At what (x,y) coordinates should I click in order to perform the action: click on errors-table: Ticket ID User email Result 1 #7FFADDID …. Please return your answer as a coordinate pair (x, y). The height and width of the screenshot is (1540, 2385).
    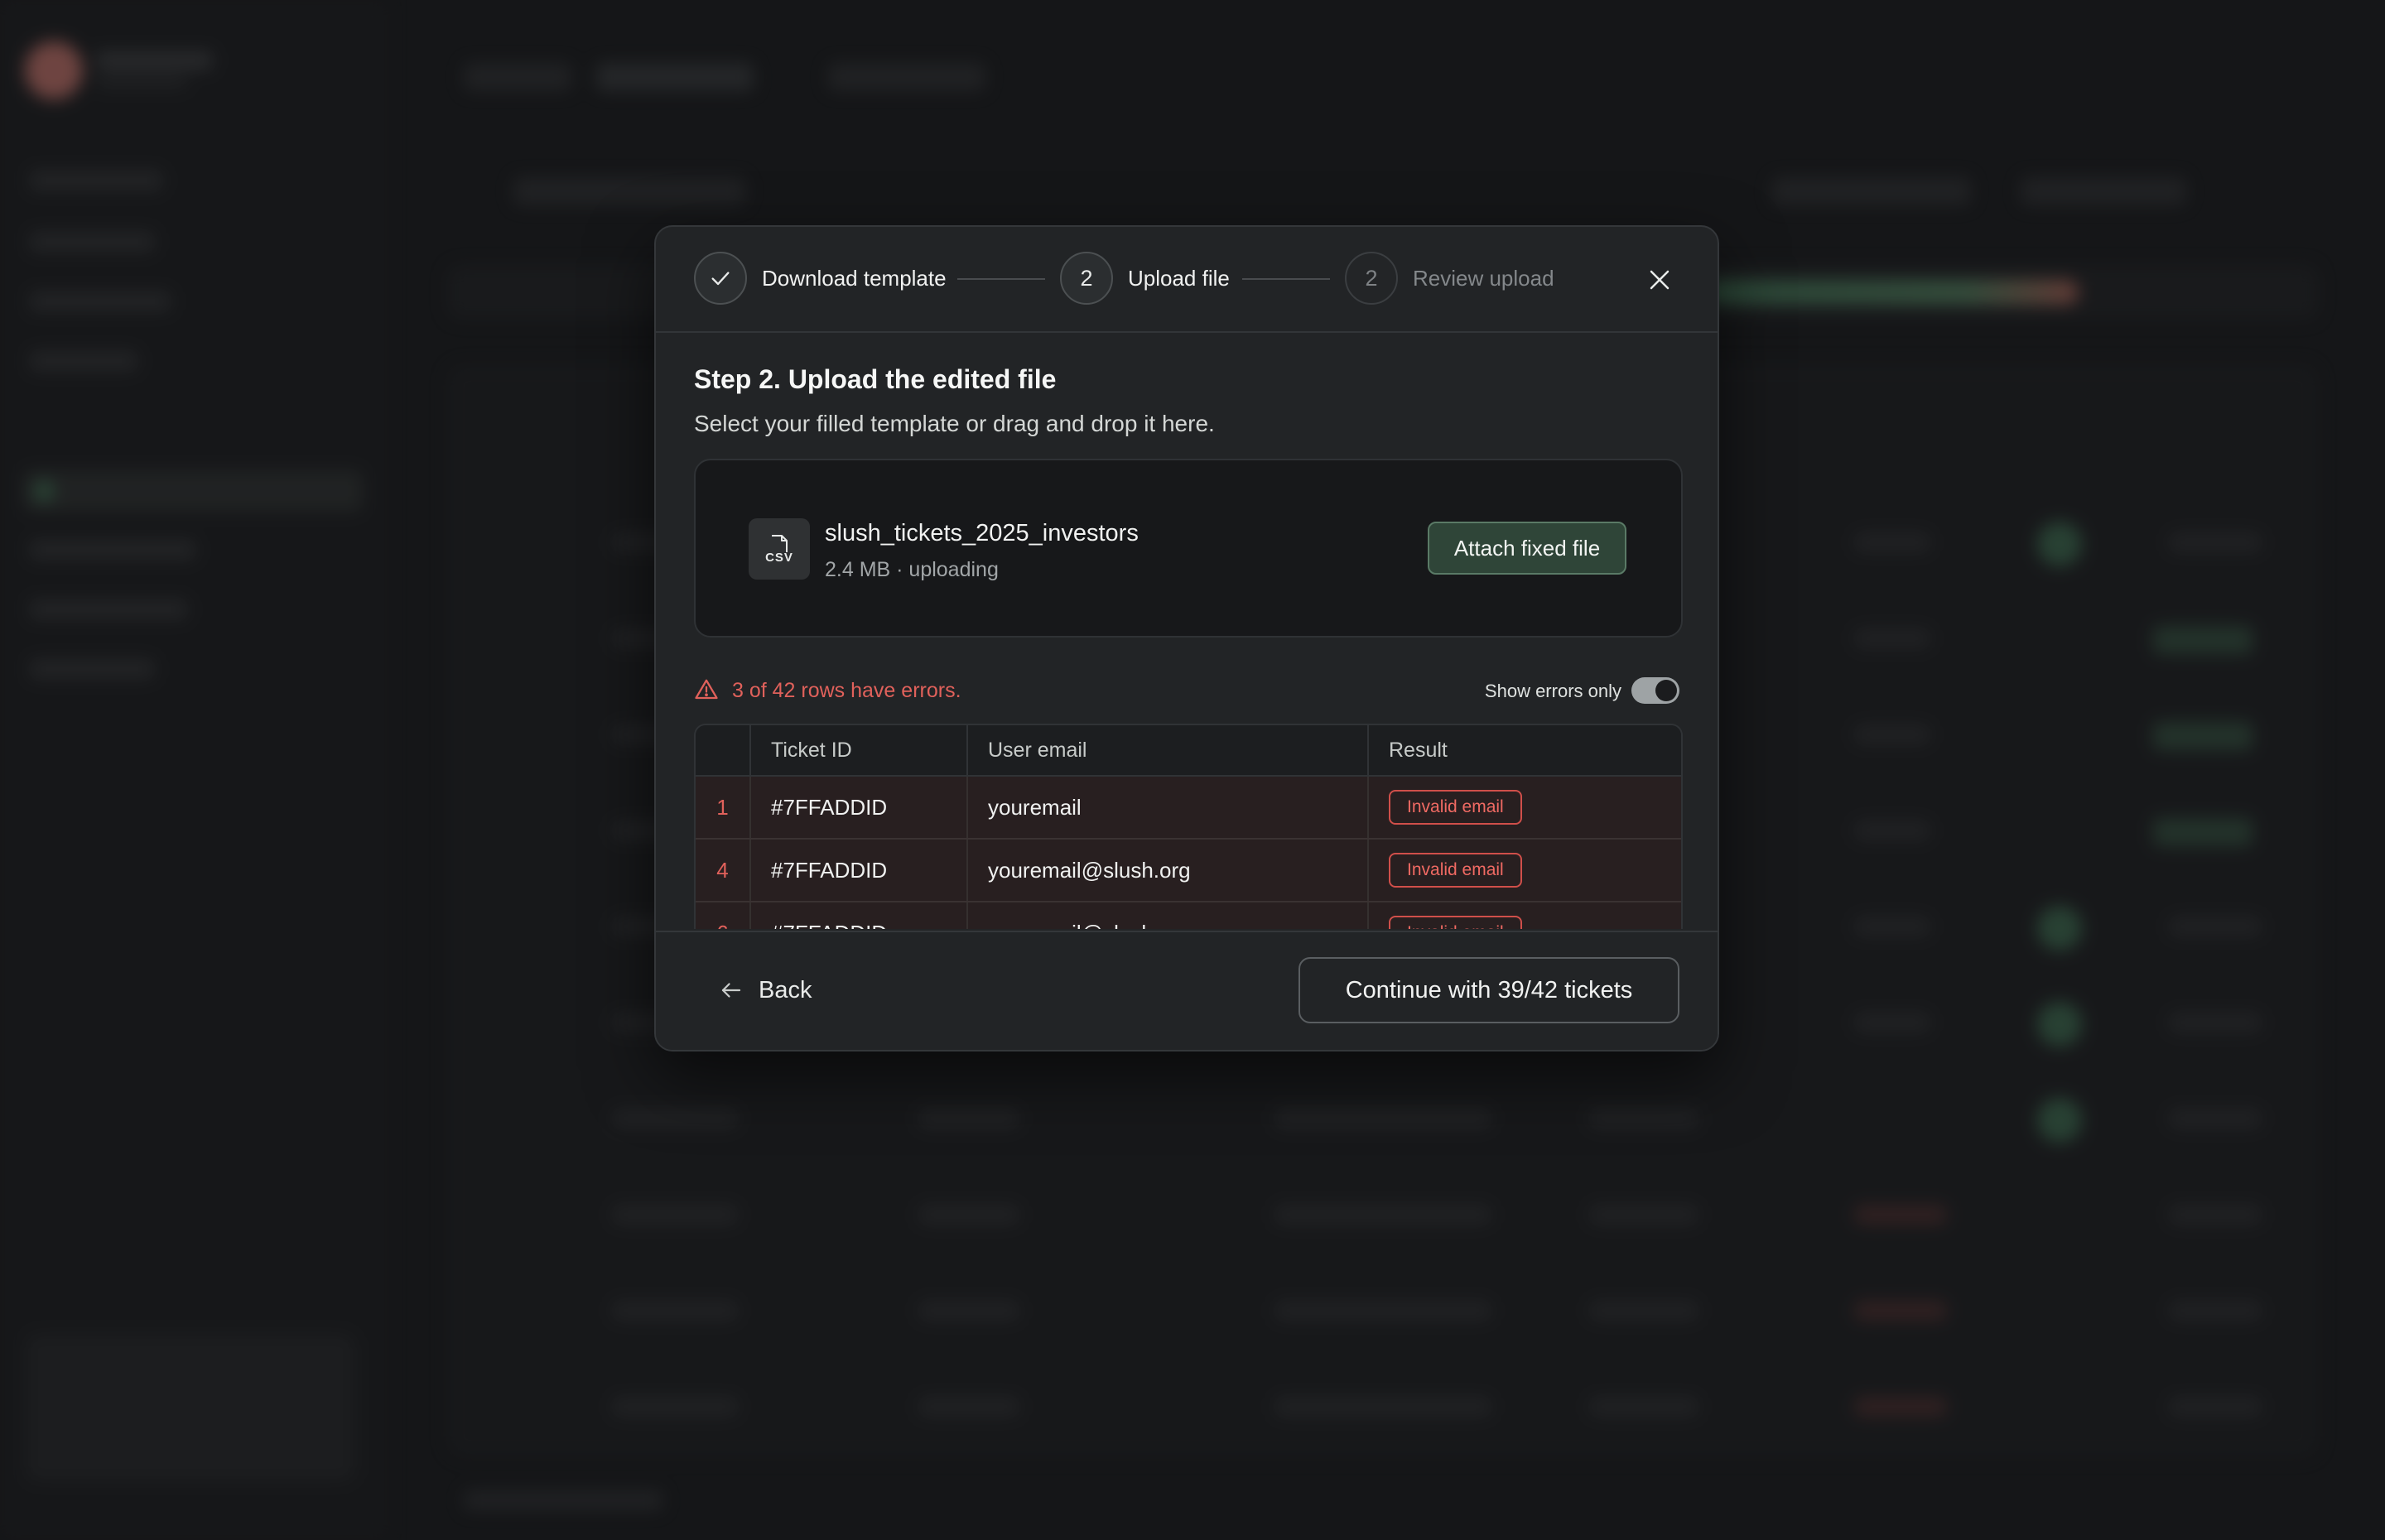
    Looking at the image, I should click on (1188, 827).